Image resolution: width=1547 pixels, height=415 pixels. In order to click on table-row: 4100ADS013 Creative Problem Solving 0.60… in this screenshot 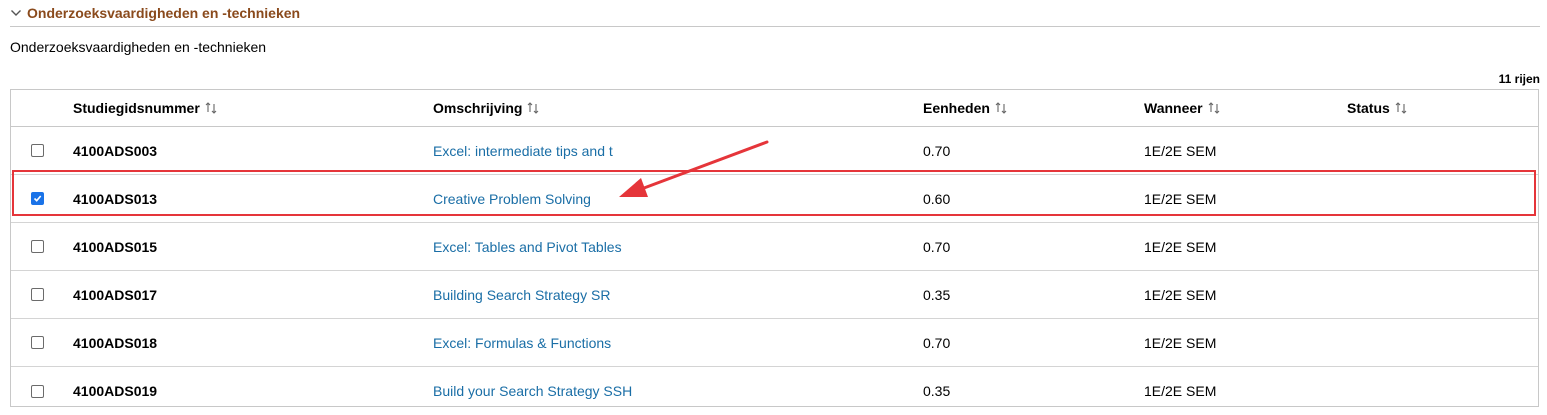, I will do `click(774, 199)`.